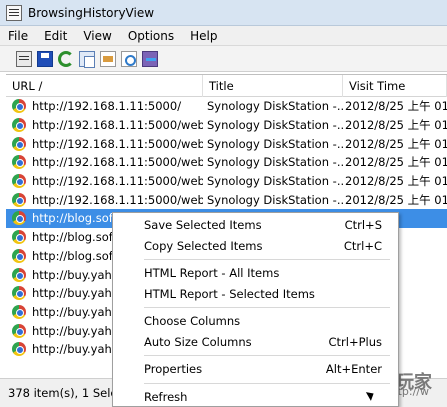 This screenshot has width=447, height=407. I want to click on properties-icon, so click(24, 58).